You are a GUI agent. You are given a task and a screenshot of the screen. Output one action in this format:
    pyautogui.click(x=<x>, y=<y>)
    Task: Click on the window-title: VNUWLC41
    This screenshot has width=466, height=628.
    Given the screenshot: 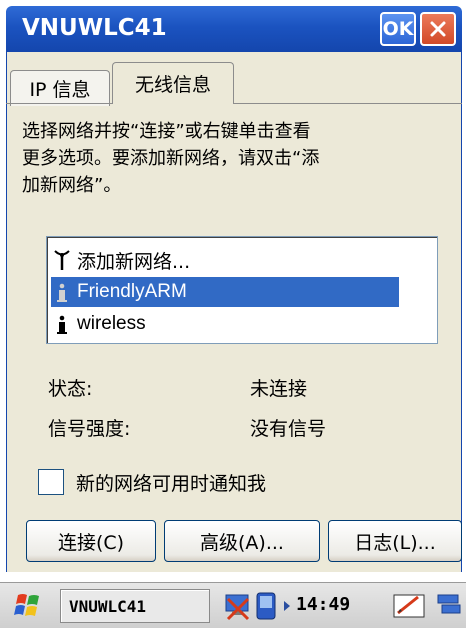 What is the action you would take?
    pyautogui.click(x=94, y=28)
    